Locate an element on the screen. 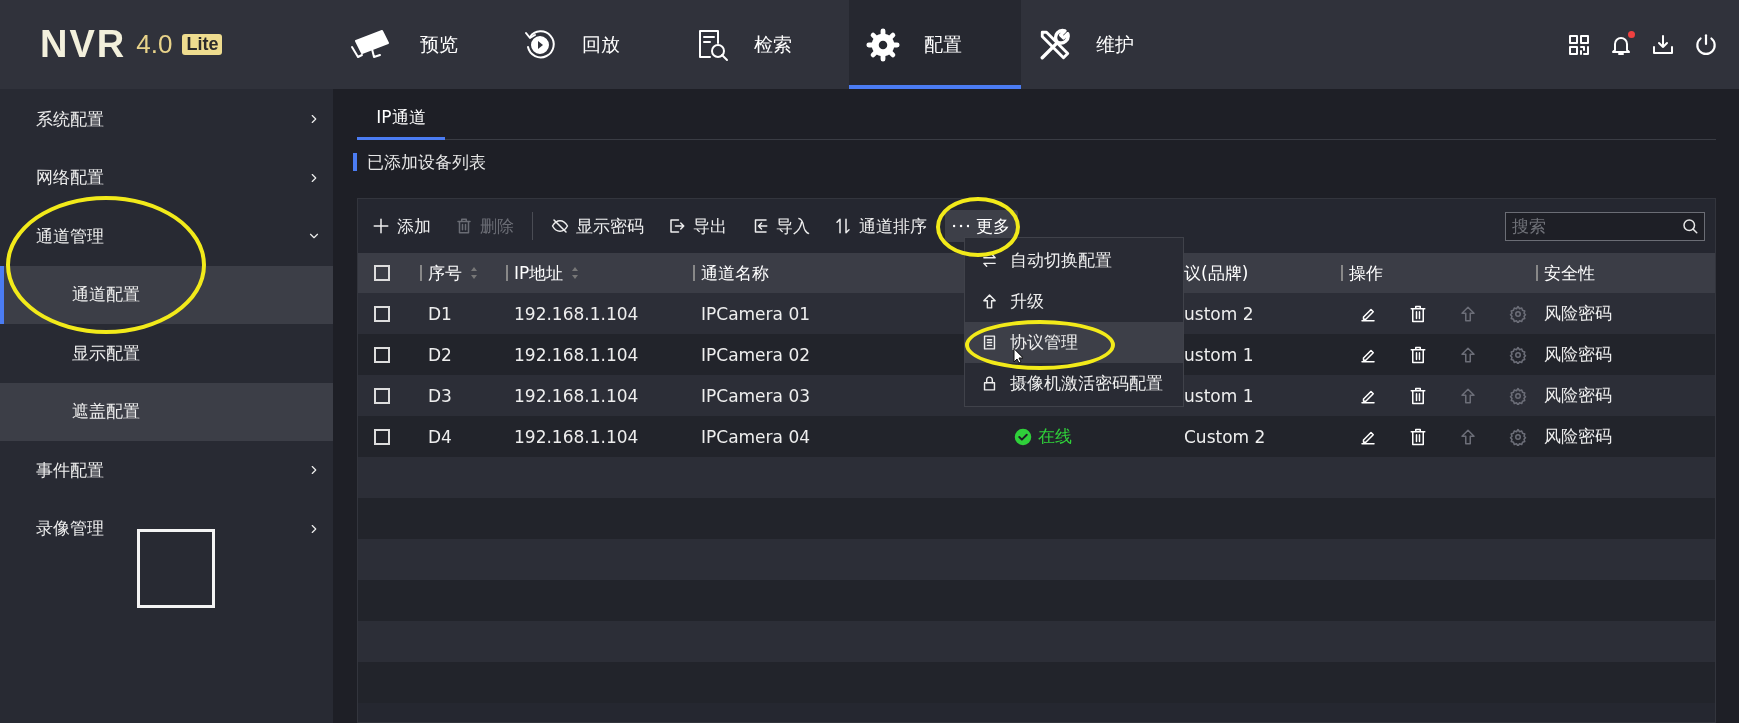 Image resolution: width=1739 pixels, height=723 pixels. table-cell-text: D3 is located at coordinates (440, 395).